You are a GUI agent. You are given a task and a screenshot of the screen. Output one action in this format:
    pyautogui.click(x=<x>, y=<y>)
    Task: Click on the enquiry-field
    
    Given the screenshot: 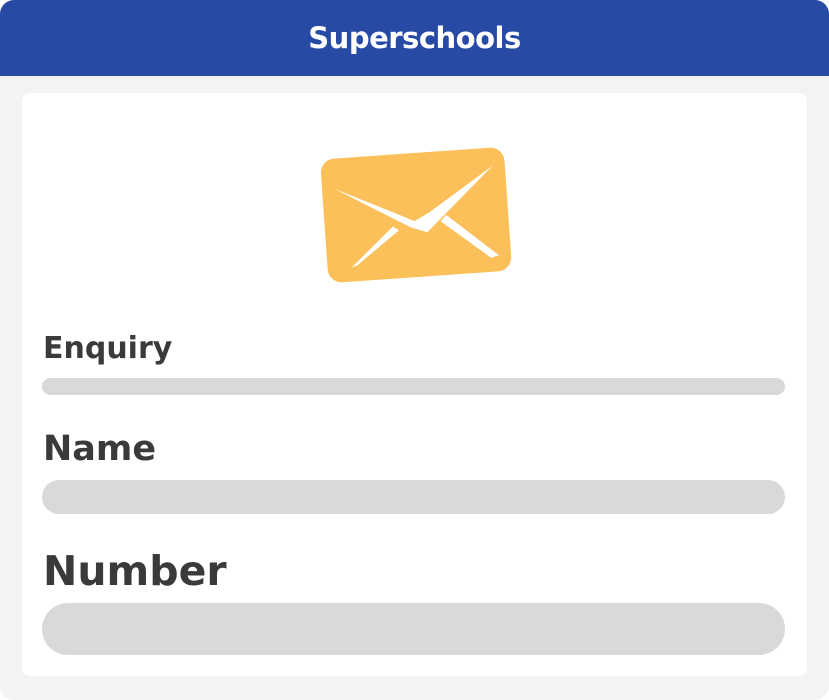 What is the action you would take?
    pyautogui.click(x=413, y=386)
    